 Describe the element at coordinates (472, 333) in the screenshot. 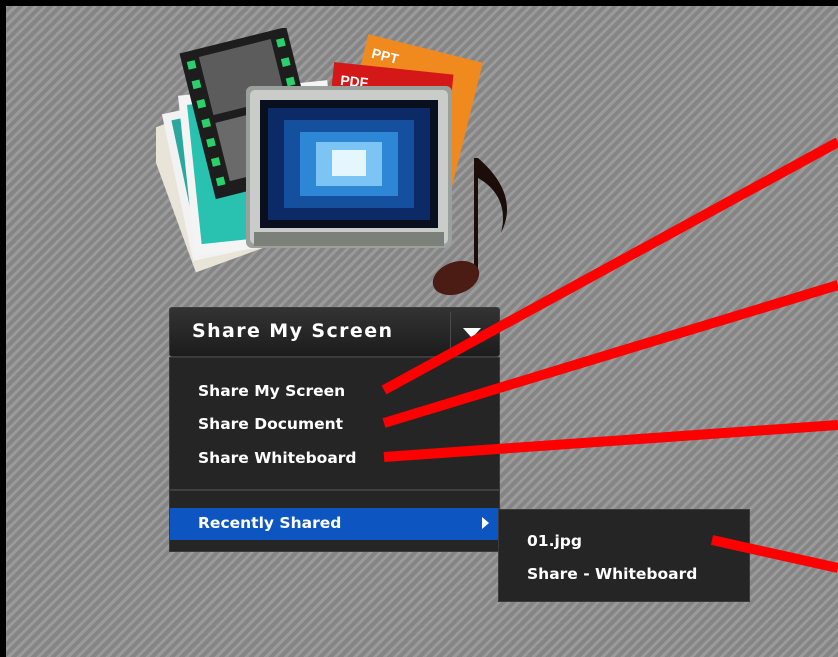

I see `triangle-down-icon` at that location.